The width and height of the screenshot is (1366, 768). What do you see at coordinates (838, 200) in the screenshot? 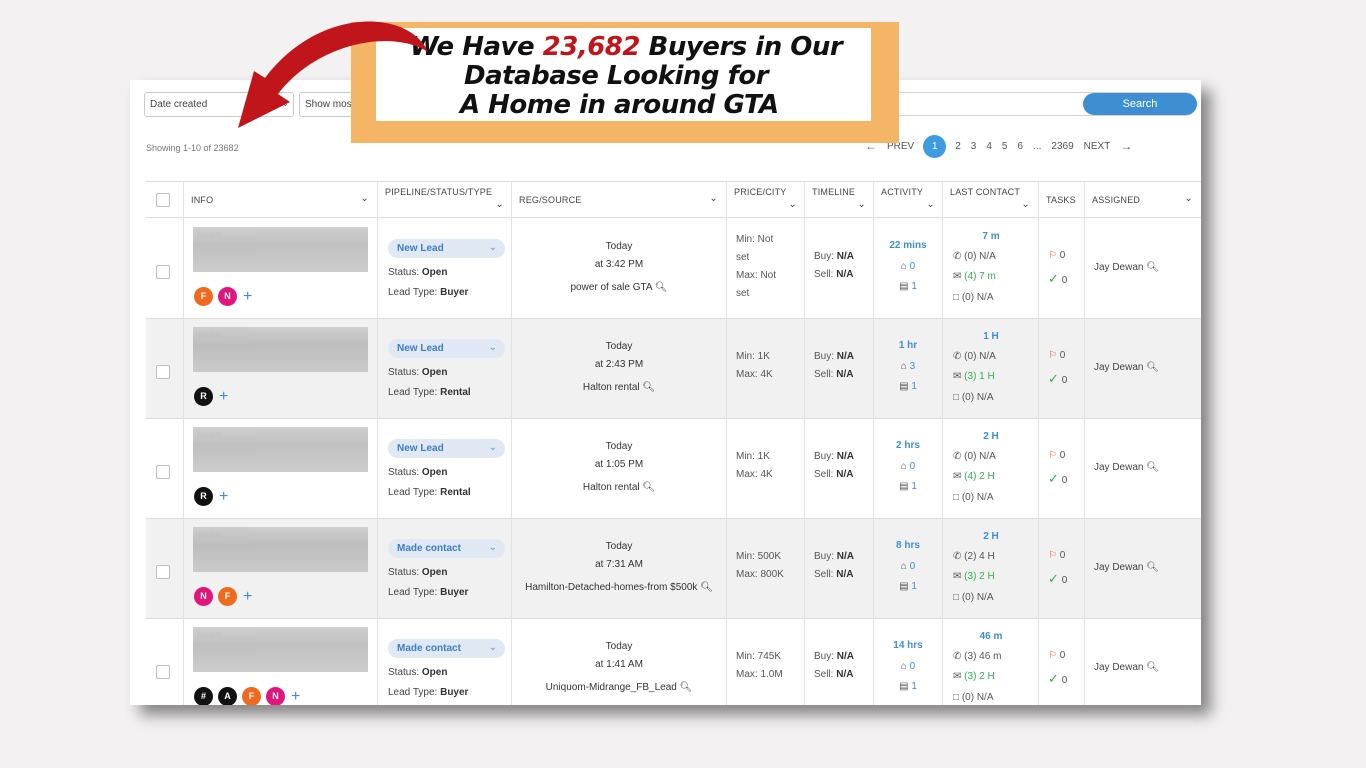
I see `header-timeline: TIMELINE ⌄` at bounding box center [838, 200].